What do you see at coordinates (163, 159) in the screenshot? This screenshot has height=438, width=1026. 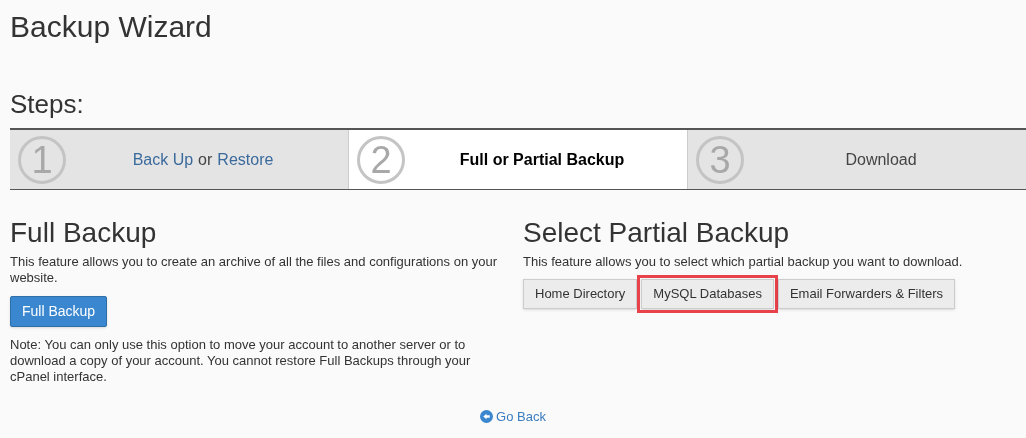 I see `step-link: Back Up` at bounding box center [163, 159].